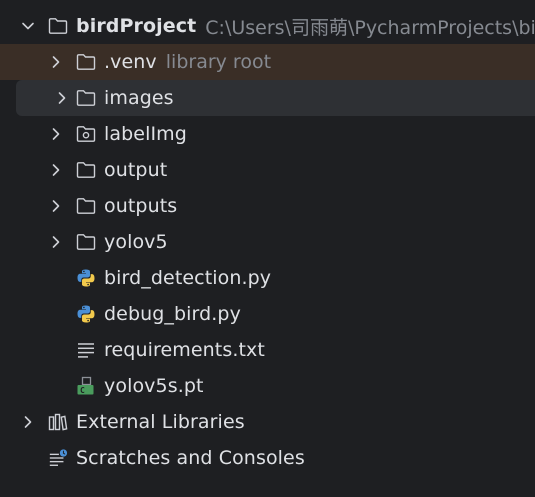 The width and height of the screenshot is (535, 497). Describe the element at coordinates (86, 350) in the screenshot. I see `text-file-icon` at that location.